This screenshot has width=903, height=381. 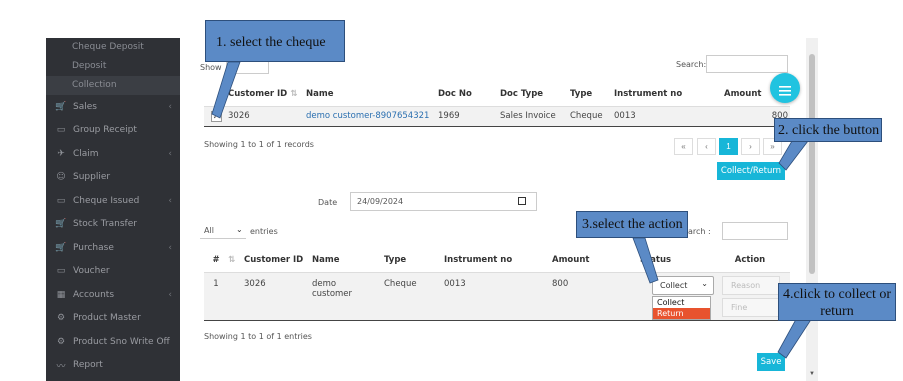 I want to click on sidebar-subitem-cheque-deposit: Cheque Deposit, so click(x=113, y=47).